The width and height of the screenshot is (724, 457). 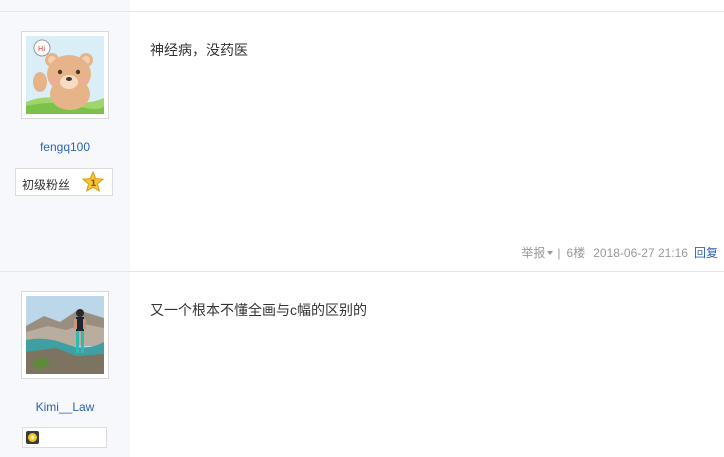 I want to click on previous-post-edge, so click(x=362, y=5).